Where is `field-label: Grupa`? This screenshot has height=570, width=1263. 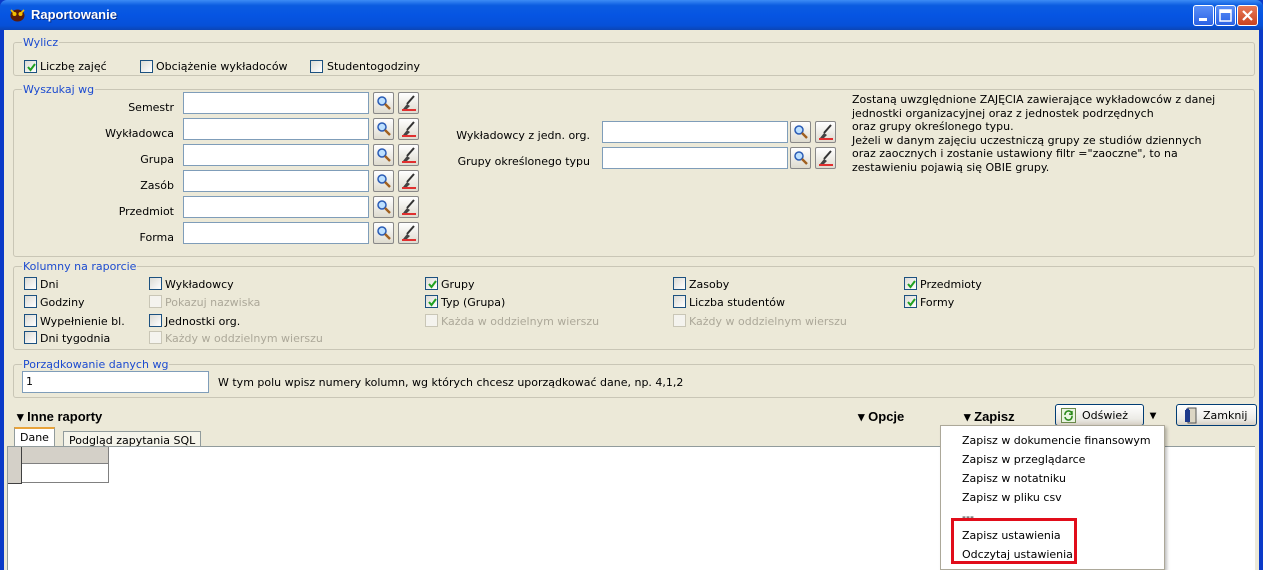 field-label: Grupa is located at coordinates (157, 159).